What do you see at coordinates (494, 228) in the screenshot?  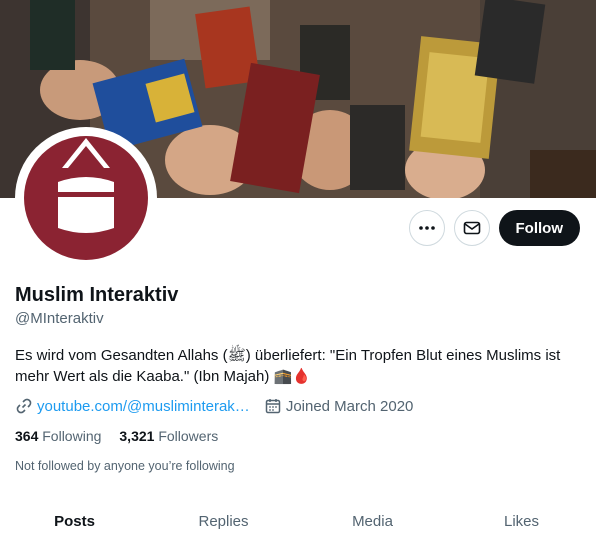 I see `profile-actions: Follow` at bounding box center [494, 228].